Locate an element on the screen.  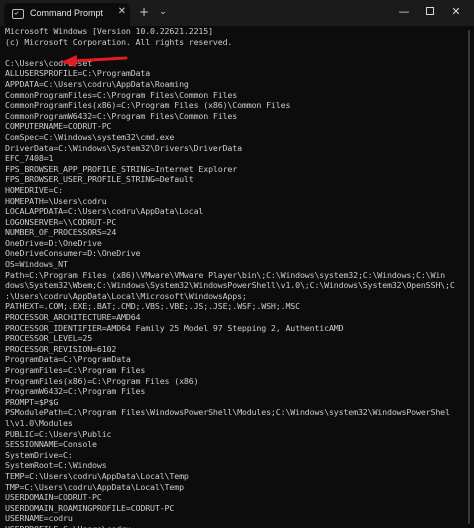
console-line: PROCESSOR_LEVEL=25 is located at coordinates (49, 338).